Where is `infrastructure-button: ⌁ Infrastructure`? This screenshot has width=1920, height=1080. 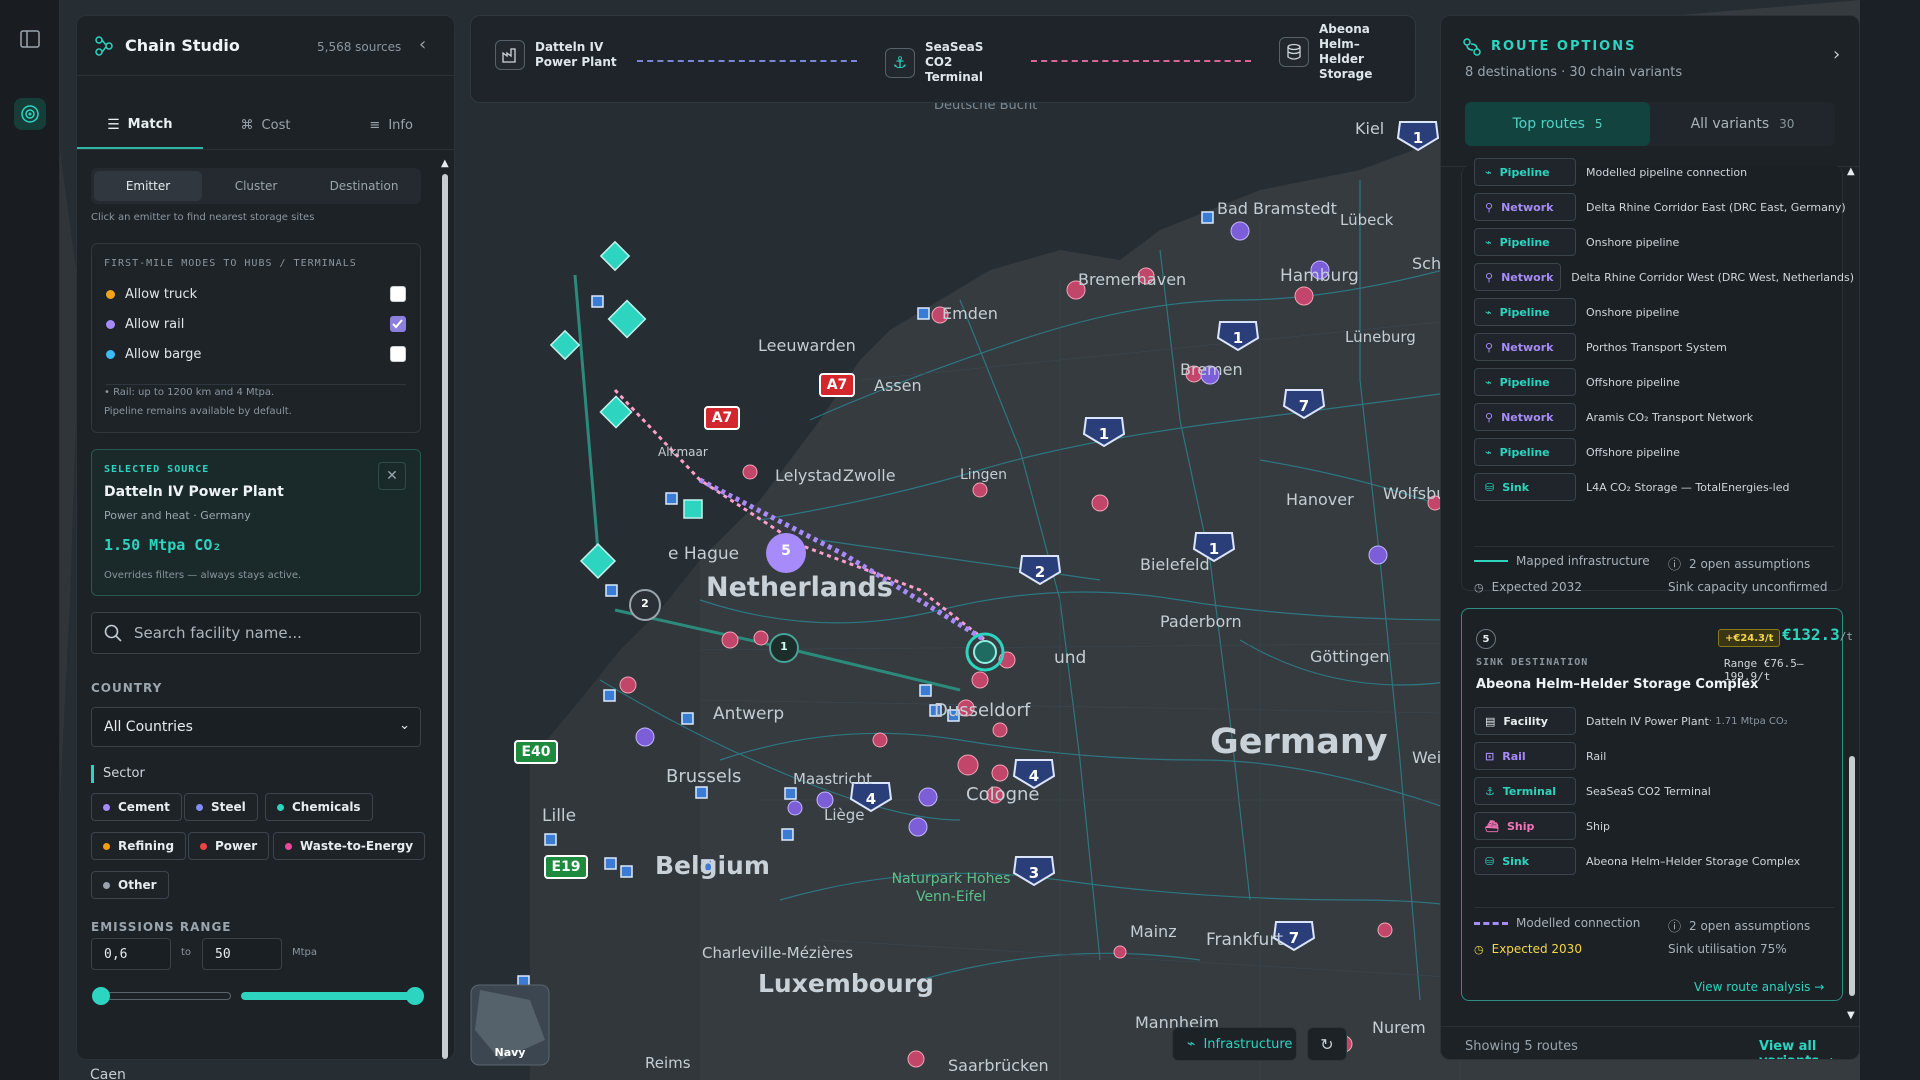
infrastructure-button: ⌁ Infrastructure is located at coordinates (1234, 1044).